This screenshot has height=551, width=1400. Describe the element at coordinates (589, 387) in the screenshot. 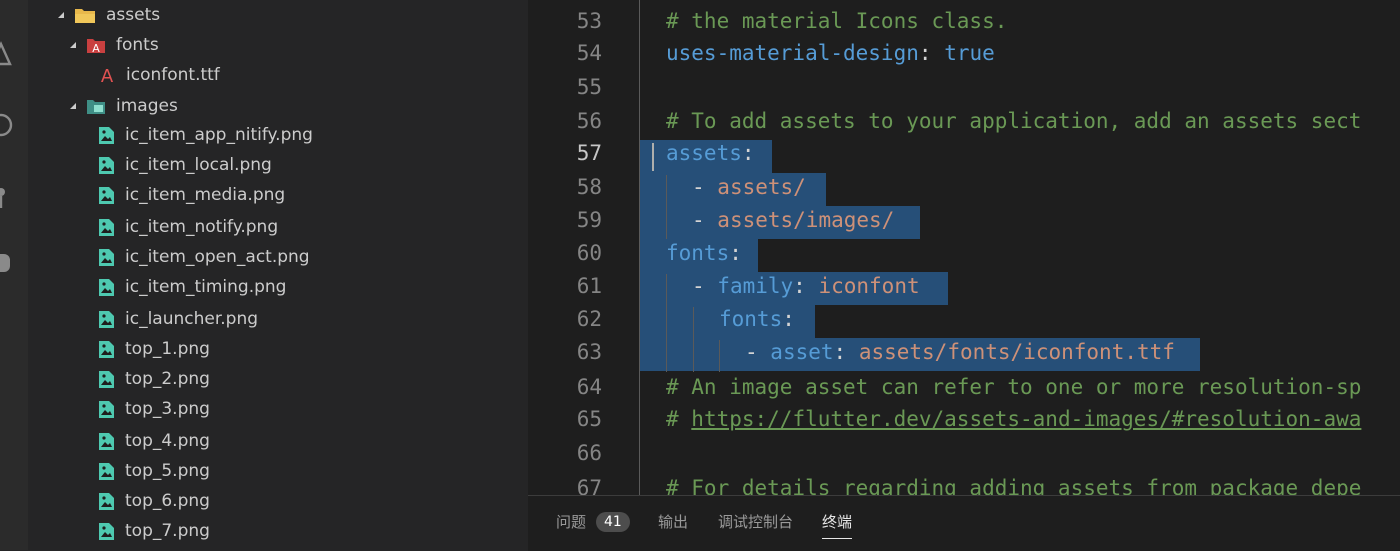

I see `line-number: 64` at that location.